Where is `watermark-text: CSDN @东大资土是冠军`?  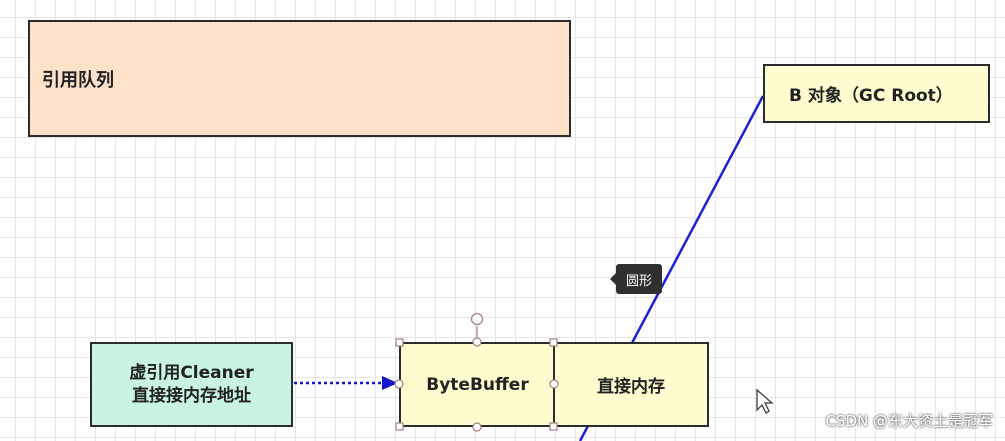
watermark-text: CSDN @东大资土是冠军 is located at coordinates (909, 421).